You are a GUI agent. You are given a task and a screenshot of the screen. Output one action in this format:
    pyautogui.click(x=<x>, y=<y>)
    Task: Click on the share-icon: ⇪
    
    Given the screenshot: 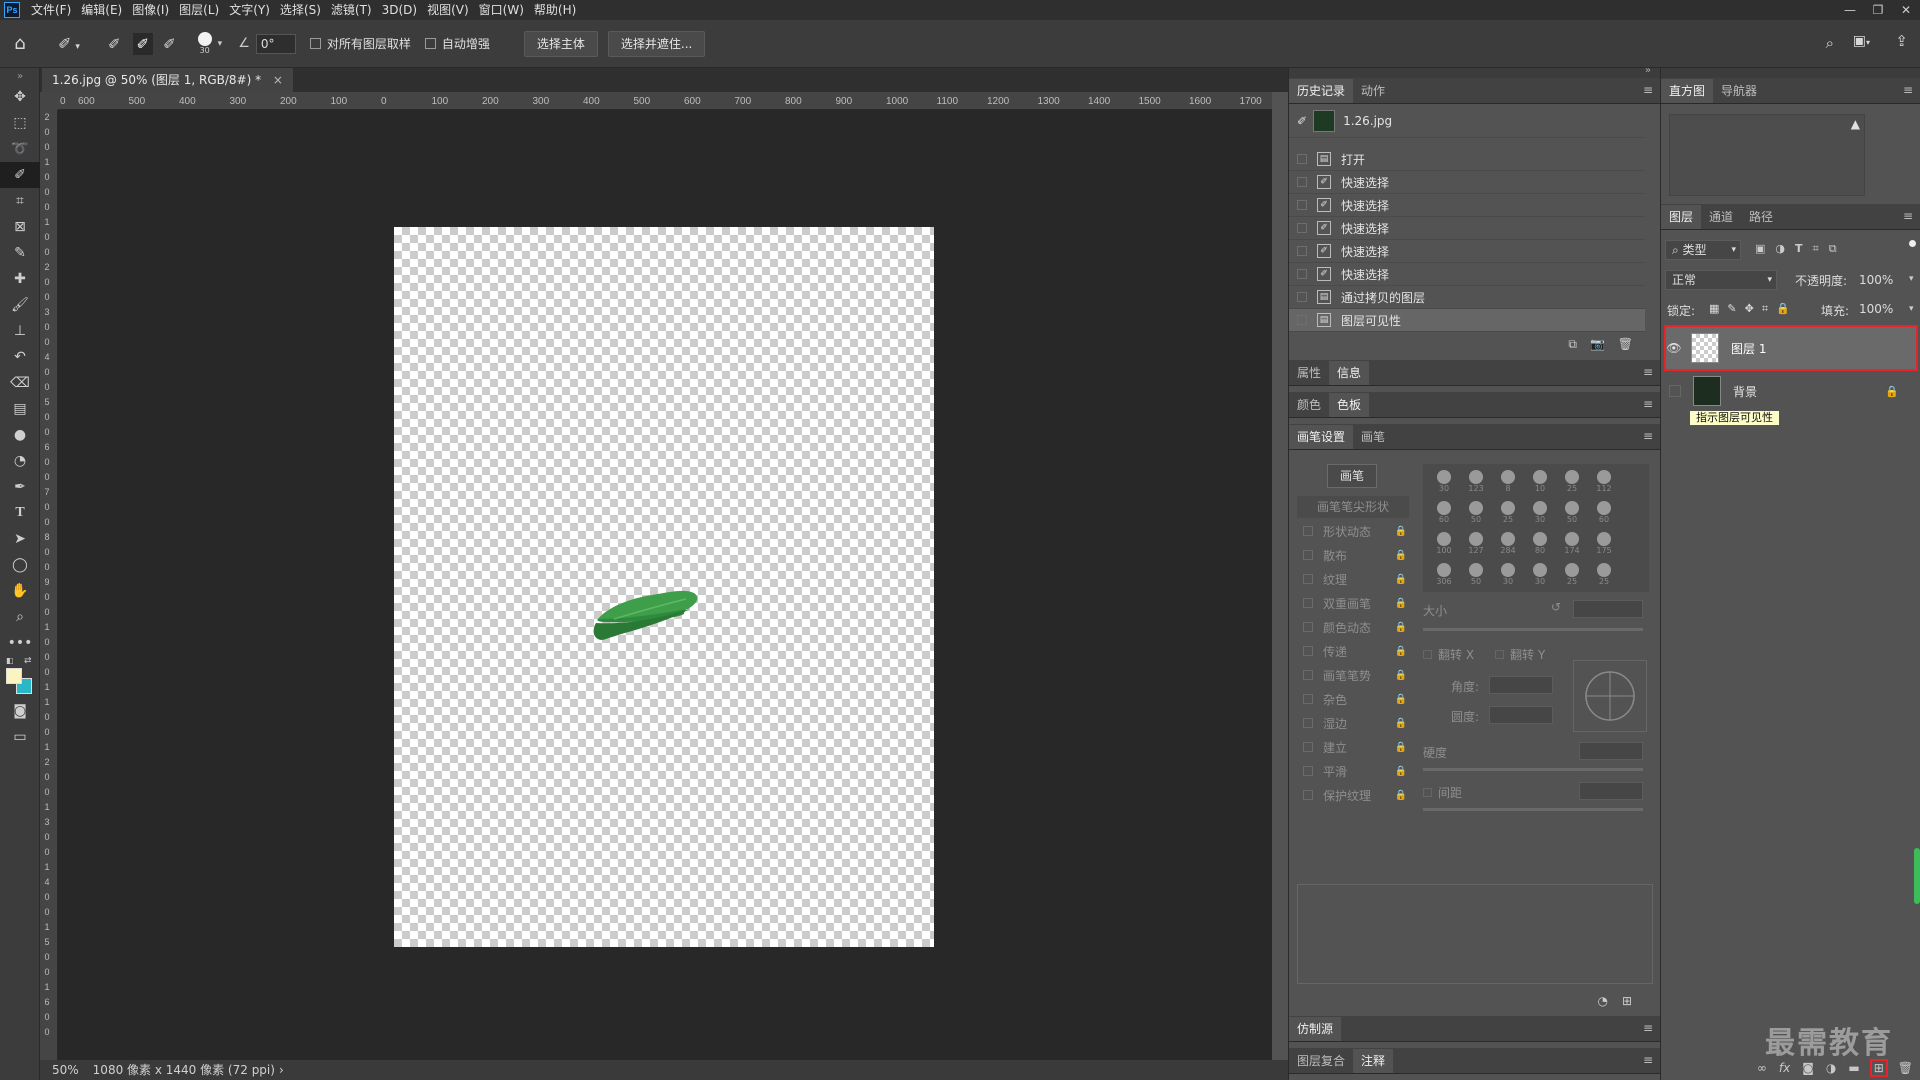 What is the action you would take?
    pyautogui.click(x=1901, y=41)
    